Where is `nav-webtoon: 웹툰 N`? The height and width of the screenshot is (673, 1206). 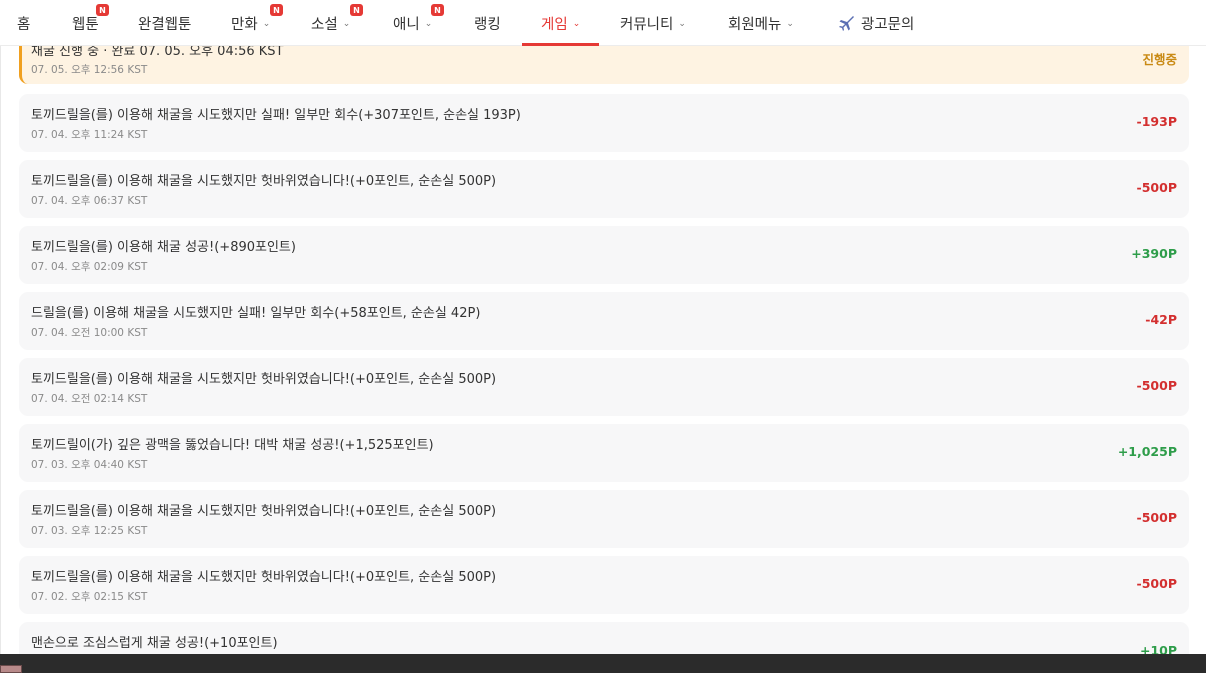
nav-webtoon: 웹툰 N is located at coordinates (90, 23).